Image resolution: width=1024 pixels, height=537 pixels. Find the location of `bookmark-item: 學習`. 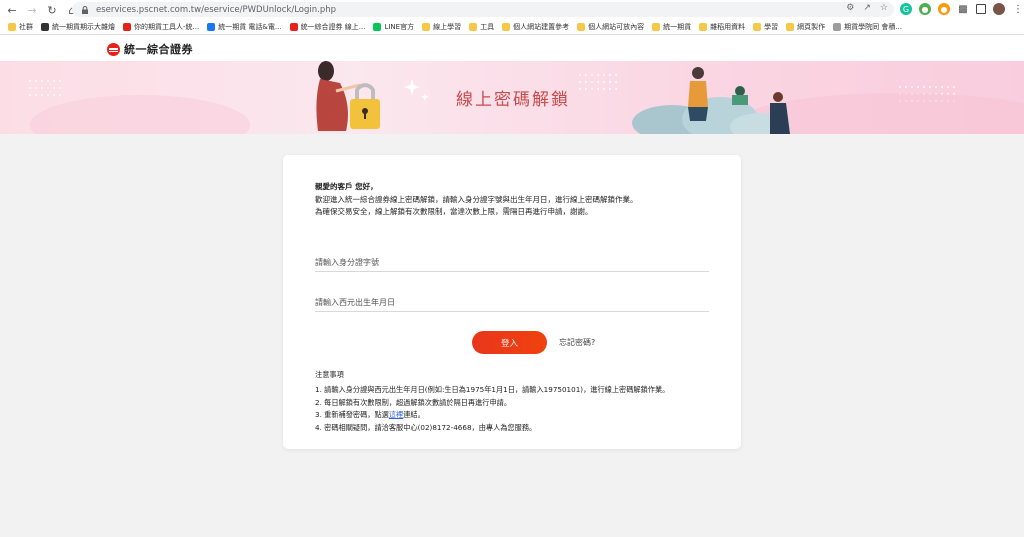

bookmark-item: 學習 is located at coordinates (765, 27).